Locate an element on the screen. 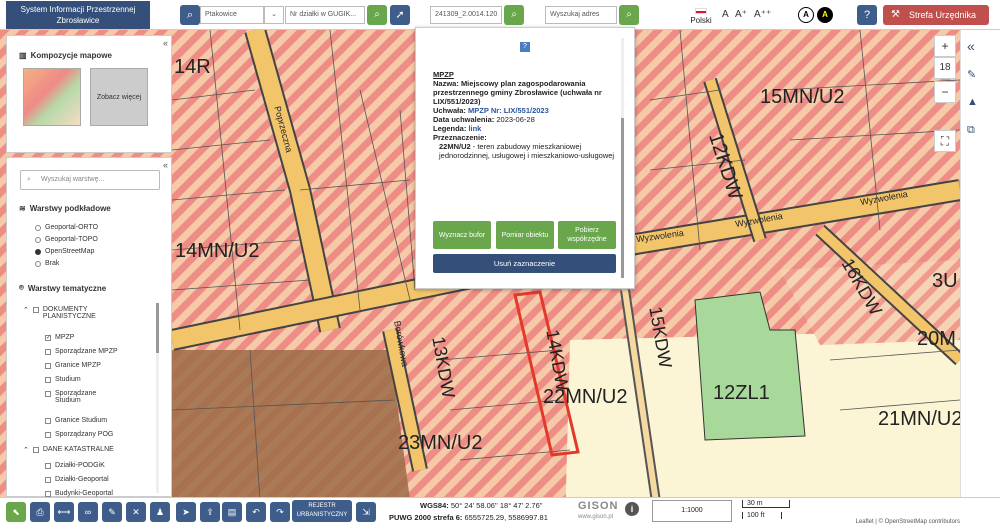 This screenshot has height=529, width=1000. fullscreen-button: ⛶ is located at coordinates (945, 141).